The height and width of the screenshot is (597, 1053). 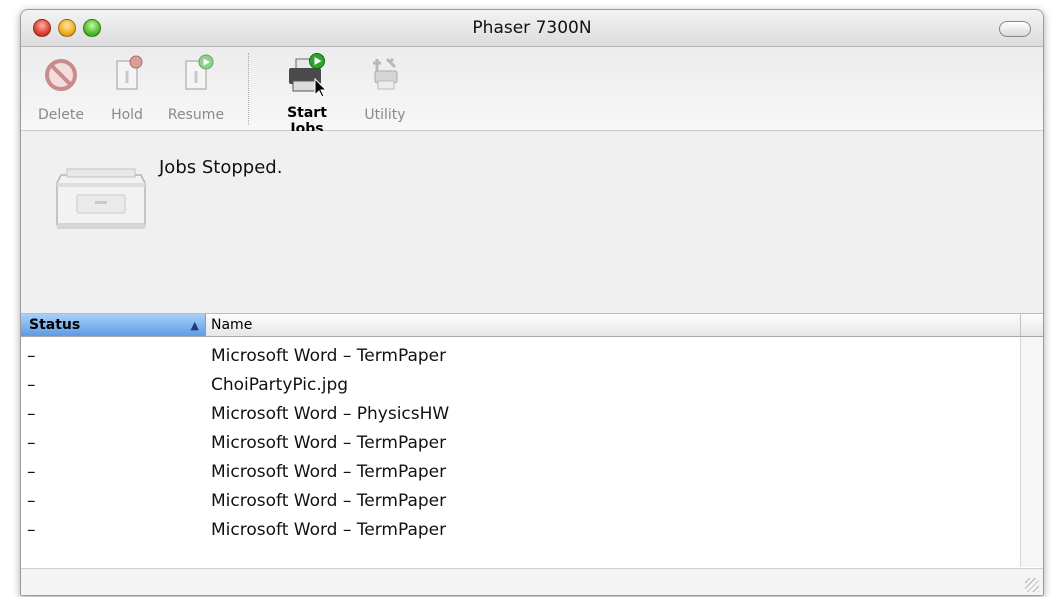 What do you see at coordinates (1020, 325) in the screenshot?
I see `header-divider` at bounding box center [1020, 325].